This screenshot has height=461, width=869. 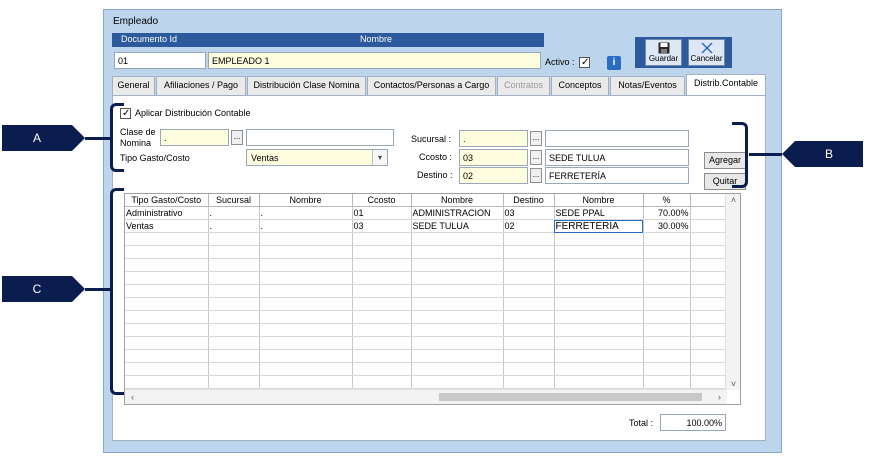 What do you see at coordinates (570, 397) in the screenshot?
I see `horizontal-scroll-thumb` at bounding box center [570, 397].